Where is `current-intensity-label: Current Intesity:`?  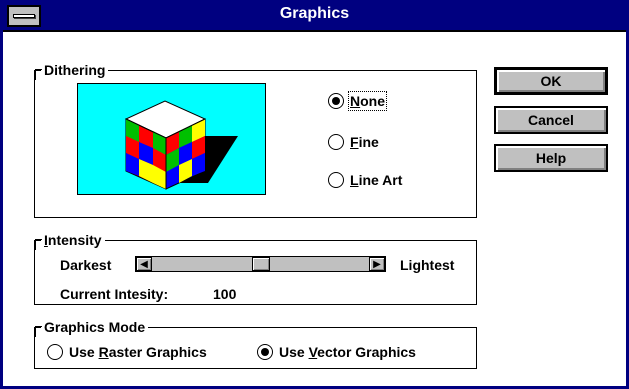 current-intensity-label: Current Intesity: is located at coordinates (114, 294).